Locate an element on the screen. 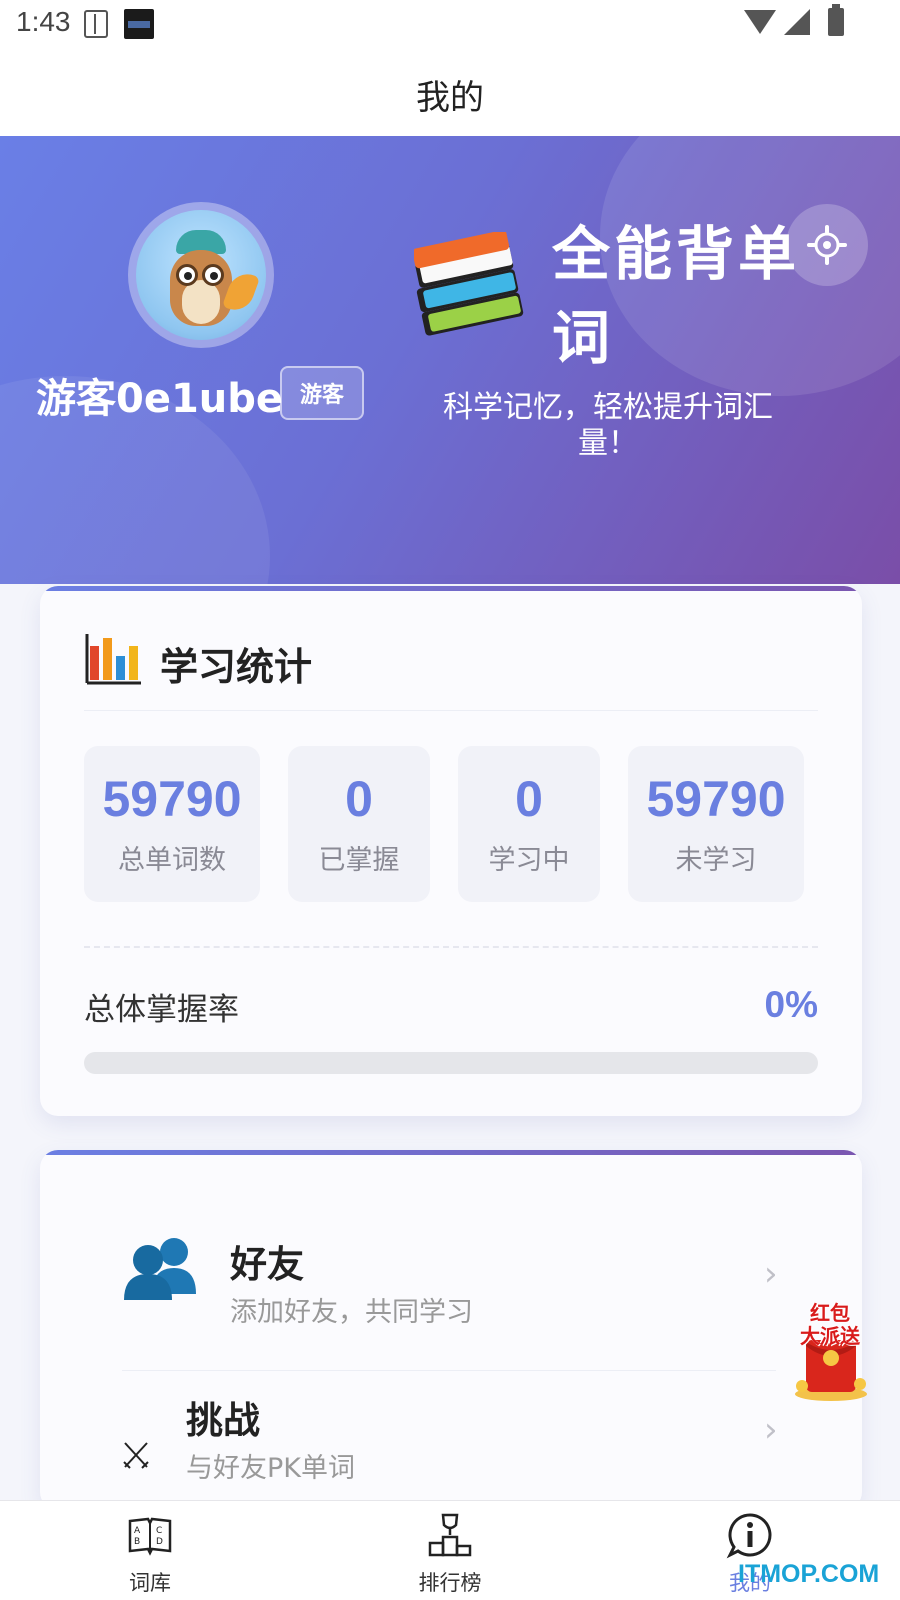 This screenshot has width=900, height=1600. title-bar: 我的 is located at coordinates (450, 92).